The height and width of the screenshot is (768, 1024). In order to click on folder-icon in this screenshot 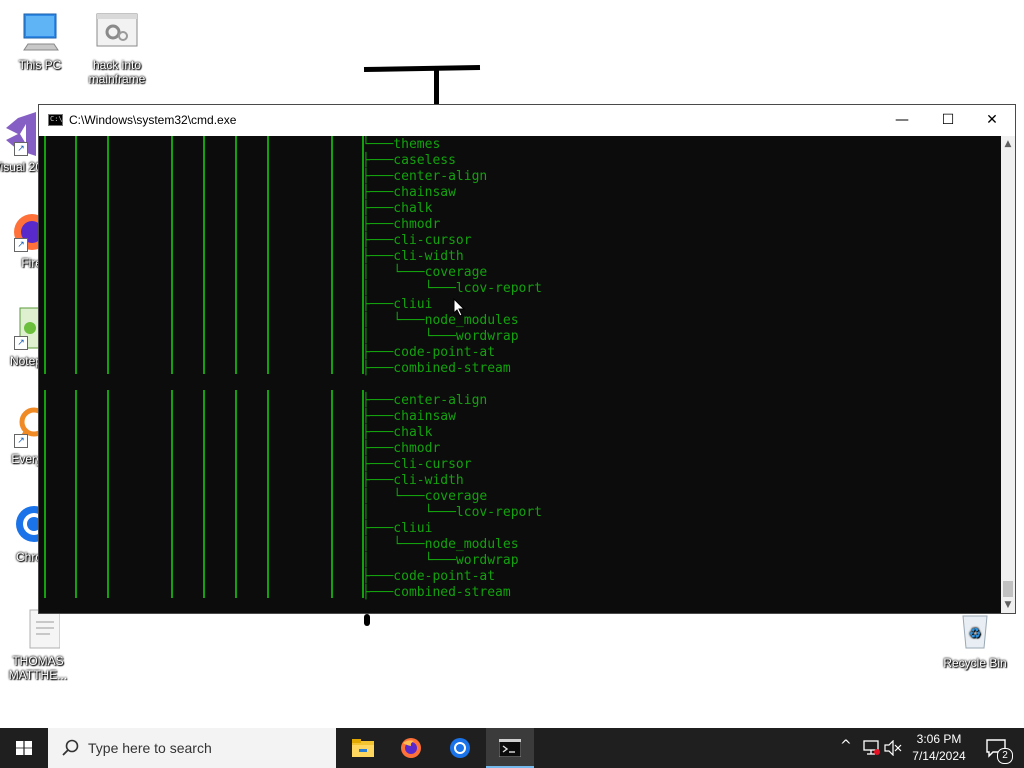, I will do `click(363, 748)`.